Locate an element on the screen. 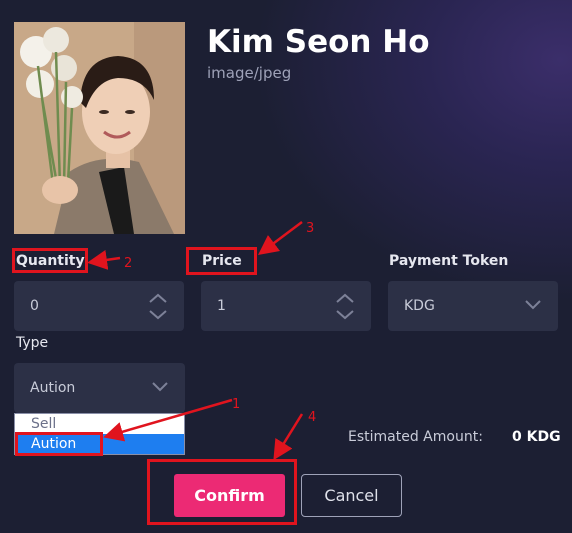  estimated-amount-label: Estimated Amount: is located at coordinates (415, 437).